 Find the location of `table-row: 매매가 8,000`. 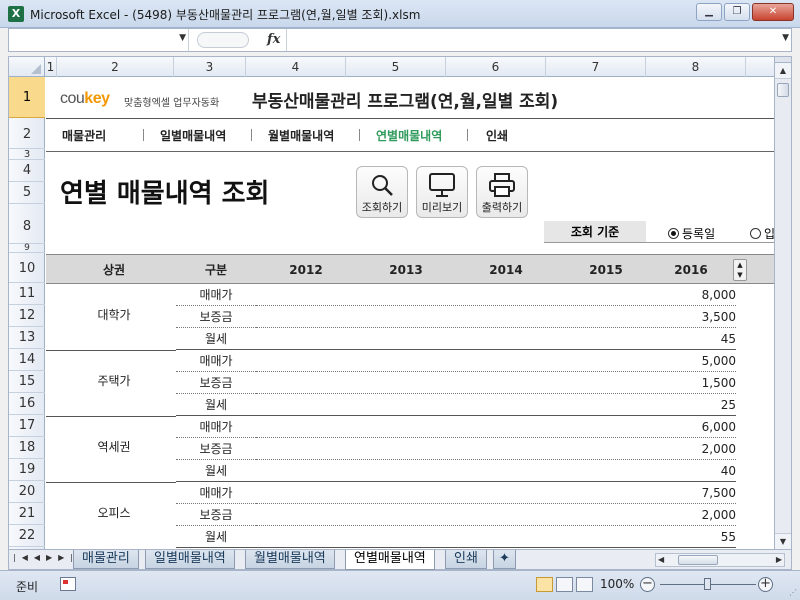

table-row: 매매가 8,000 is located at coordinates (410, 295).